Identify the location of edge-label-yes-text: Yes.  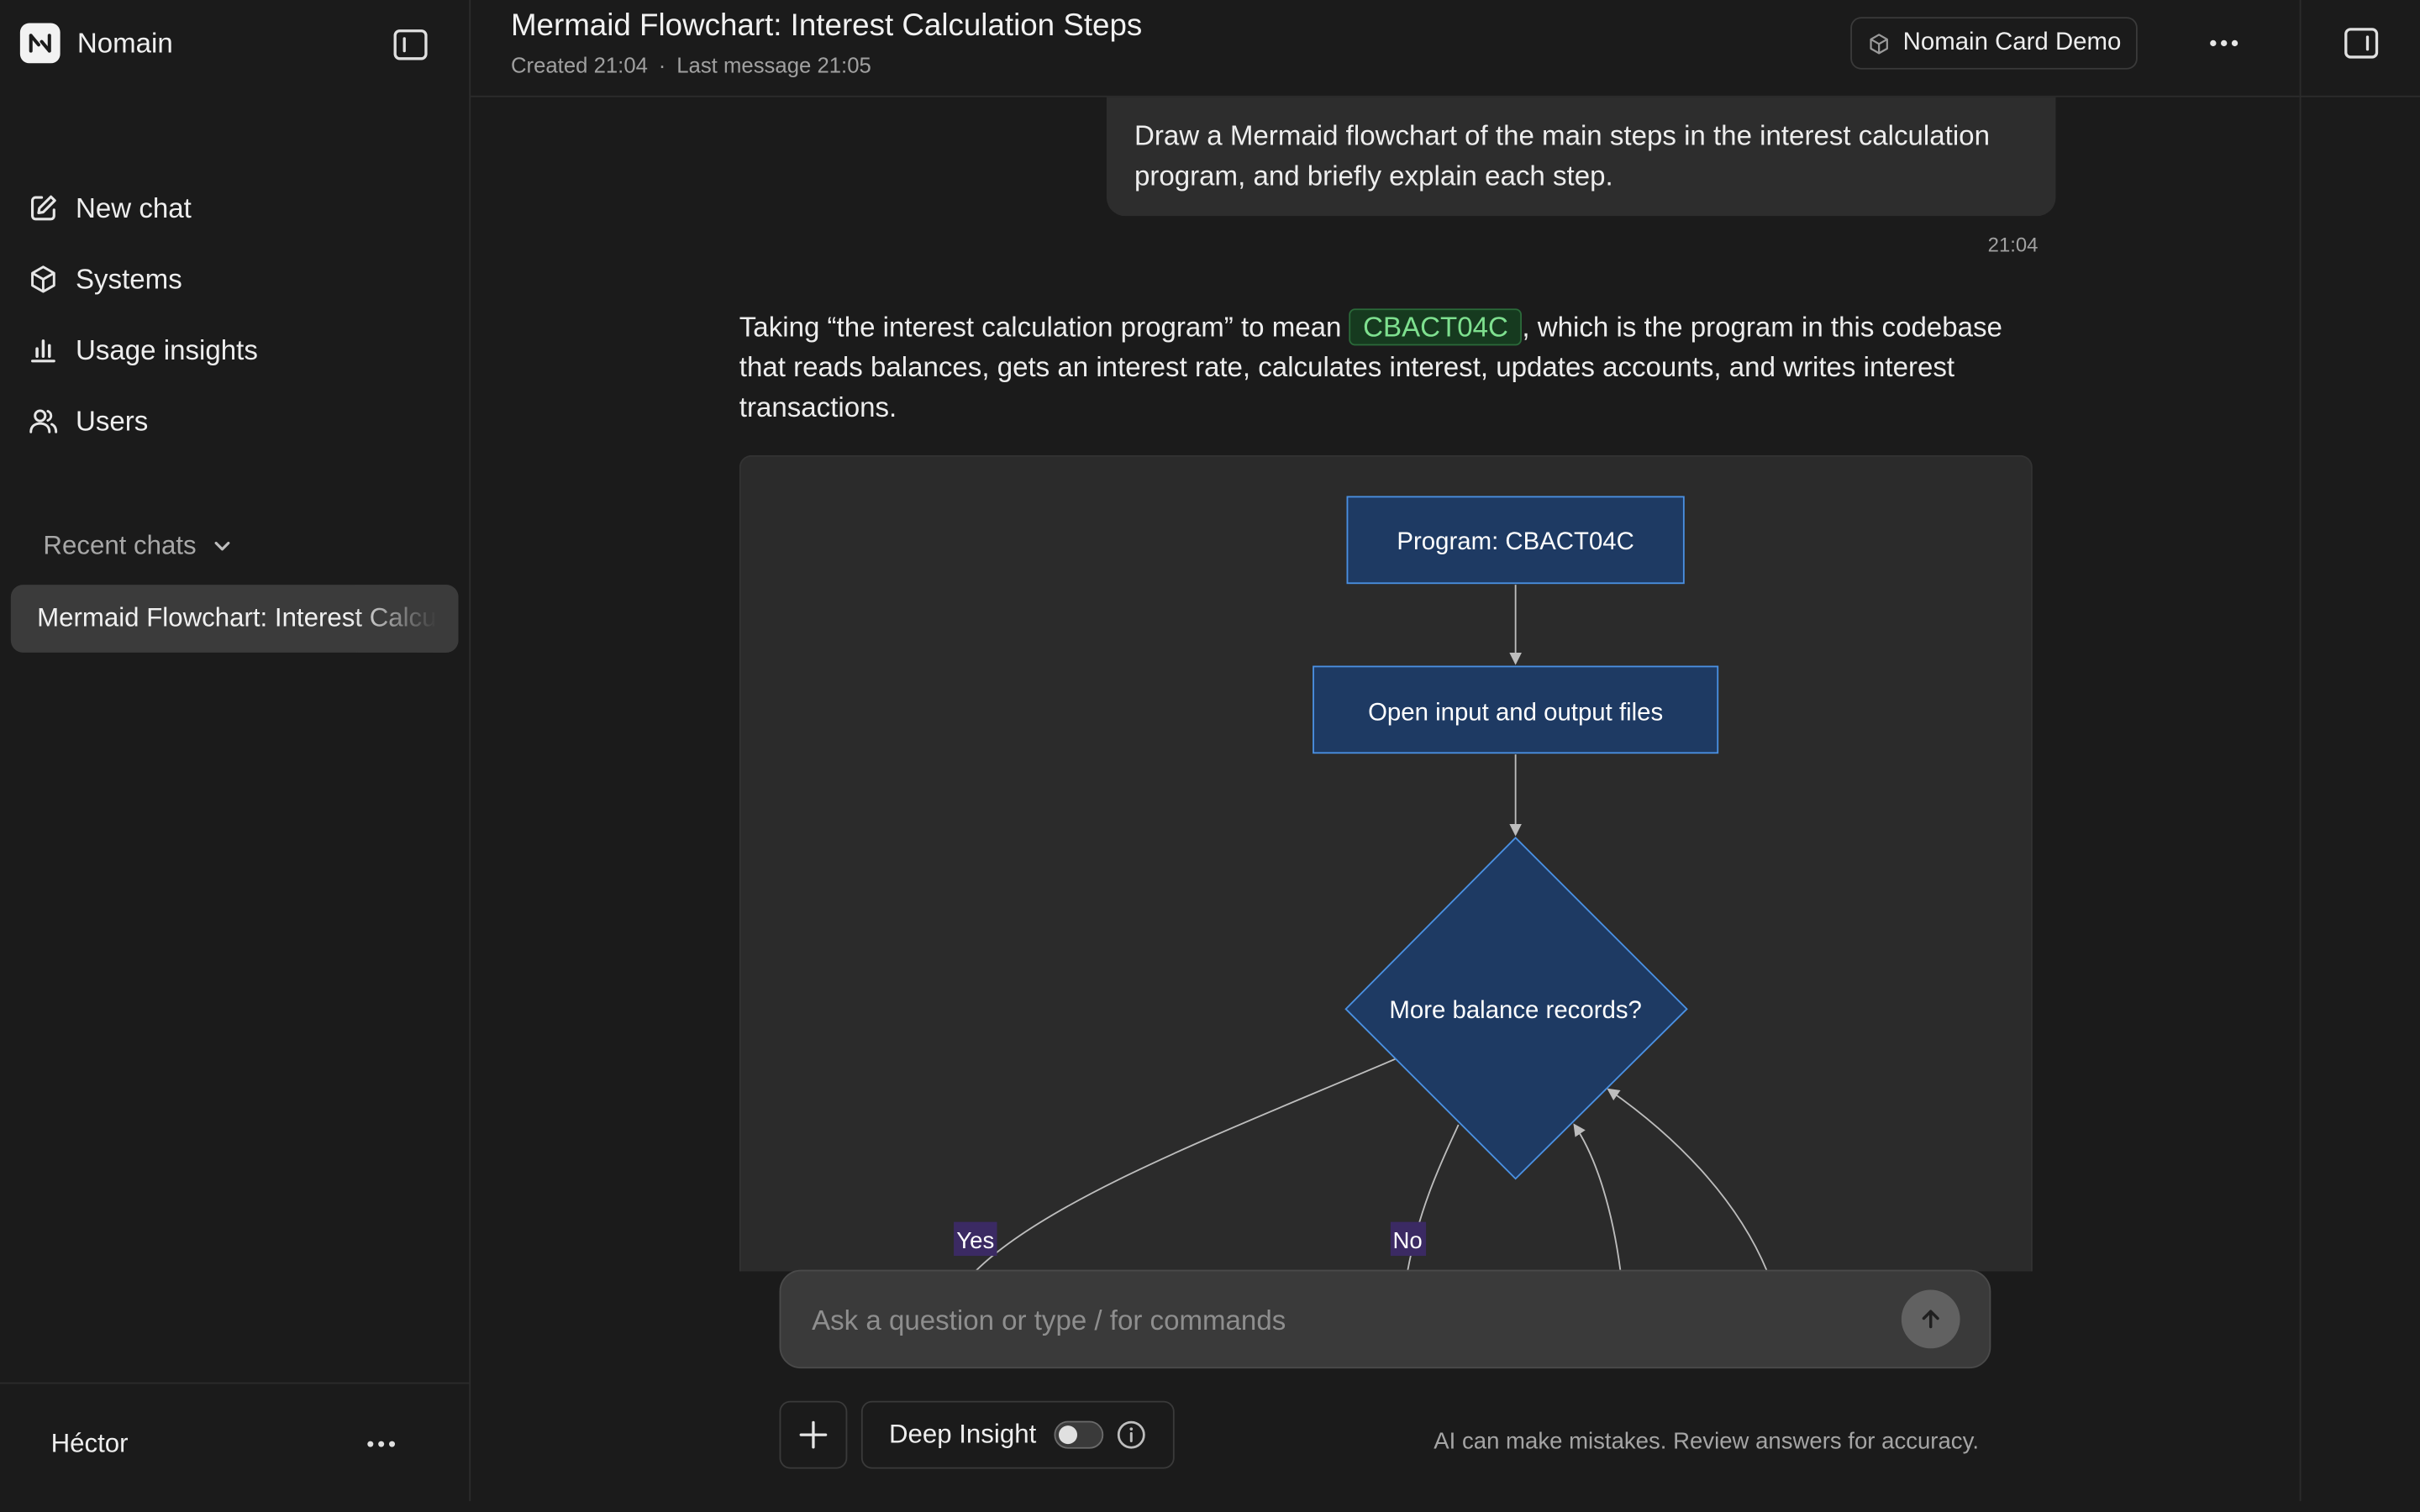
(975, 1240).